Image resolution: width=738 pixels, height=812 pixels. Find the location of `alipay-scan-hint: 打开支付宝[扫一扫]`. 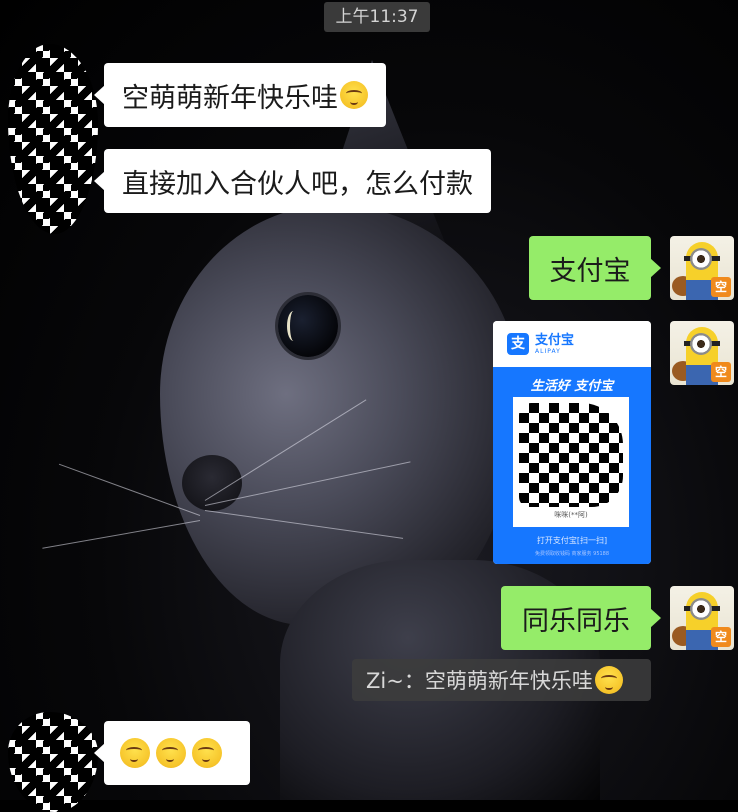

alipay-scan-hint: 打开支付宝[扫一扫] is located at coordinates (572, 540).